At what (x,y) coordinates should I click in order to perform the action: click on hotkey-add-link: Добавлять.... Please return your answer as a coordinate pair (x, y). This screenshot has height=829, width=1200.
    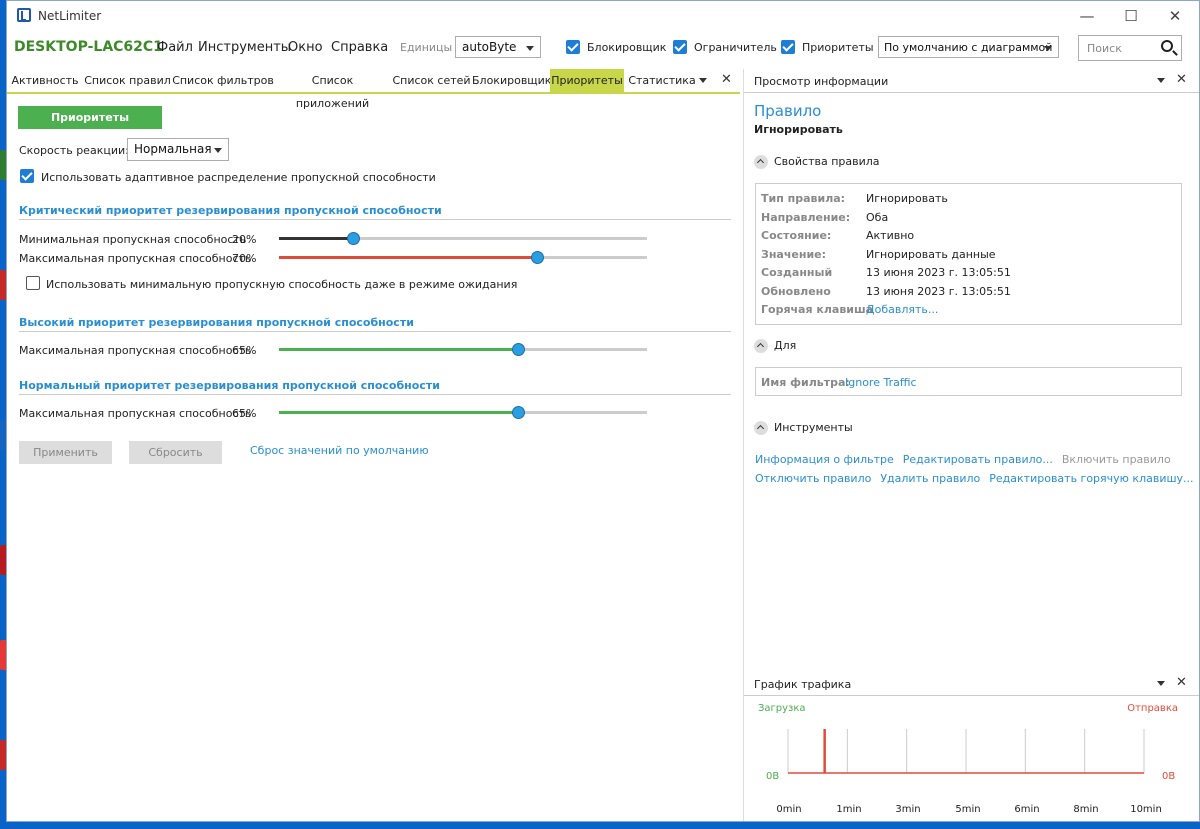
    Looking at the image, I should click on (902, 309).